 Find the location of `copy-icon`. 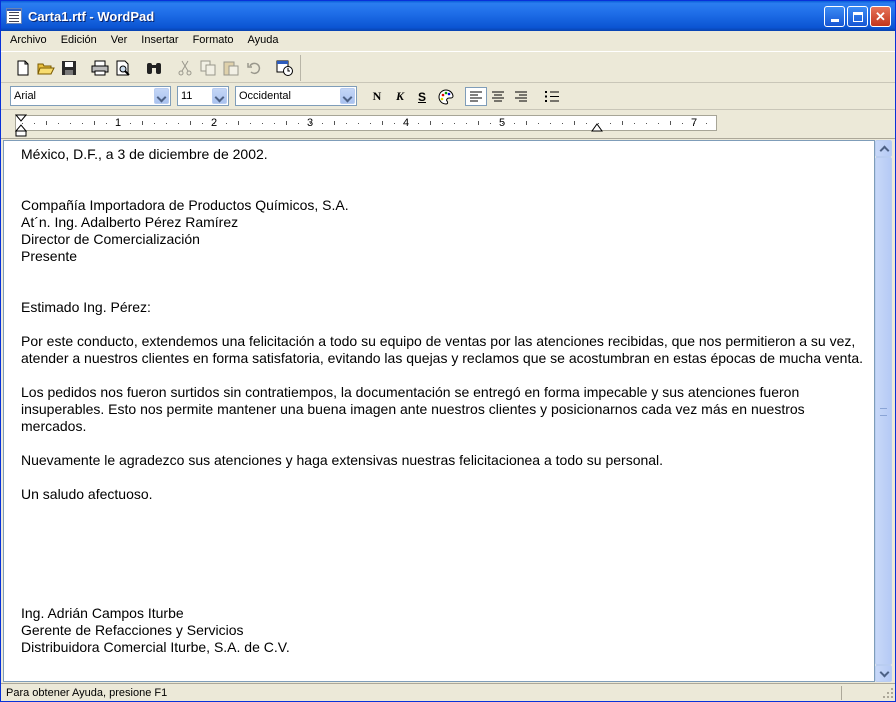

copy-icon is located at coordinates (207, 68).